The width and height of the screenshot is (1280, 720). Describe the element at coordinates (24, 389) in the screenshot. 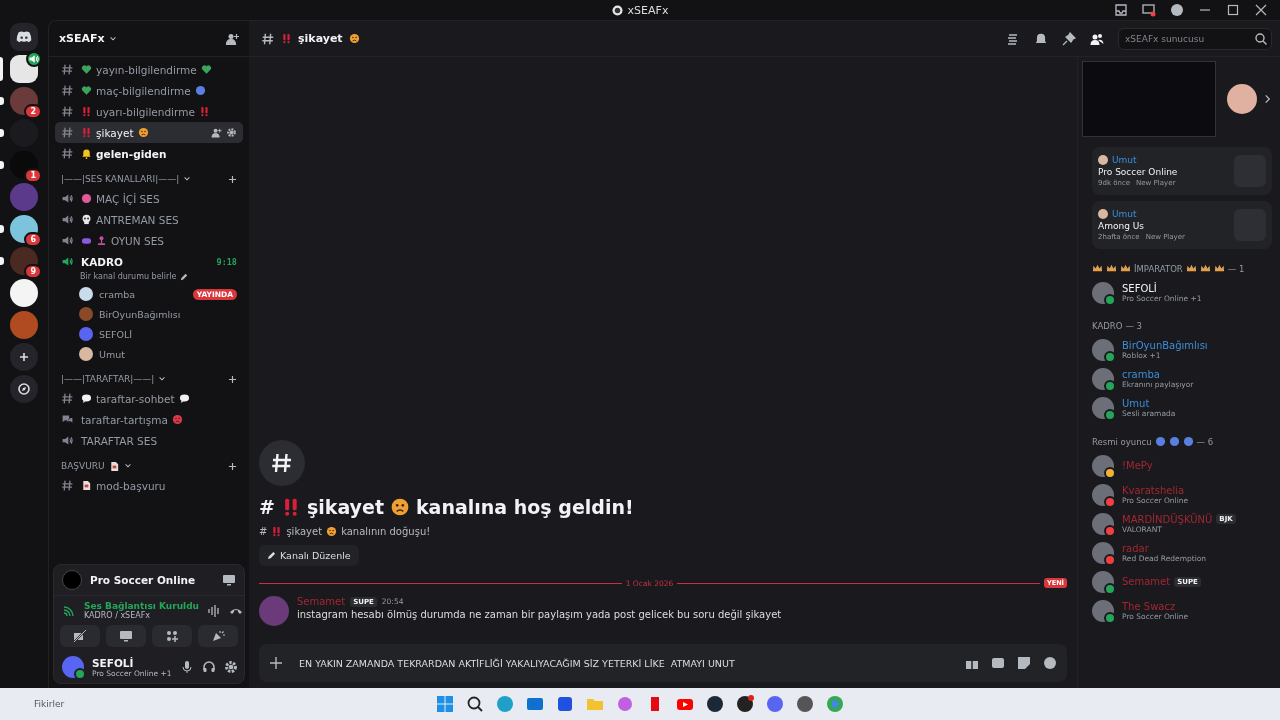

I see `explore-button` at that location.